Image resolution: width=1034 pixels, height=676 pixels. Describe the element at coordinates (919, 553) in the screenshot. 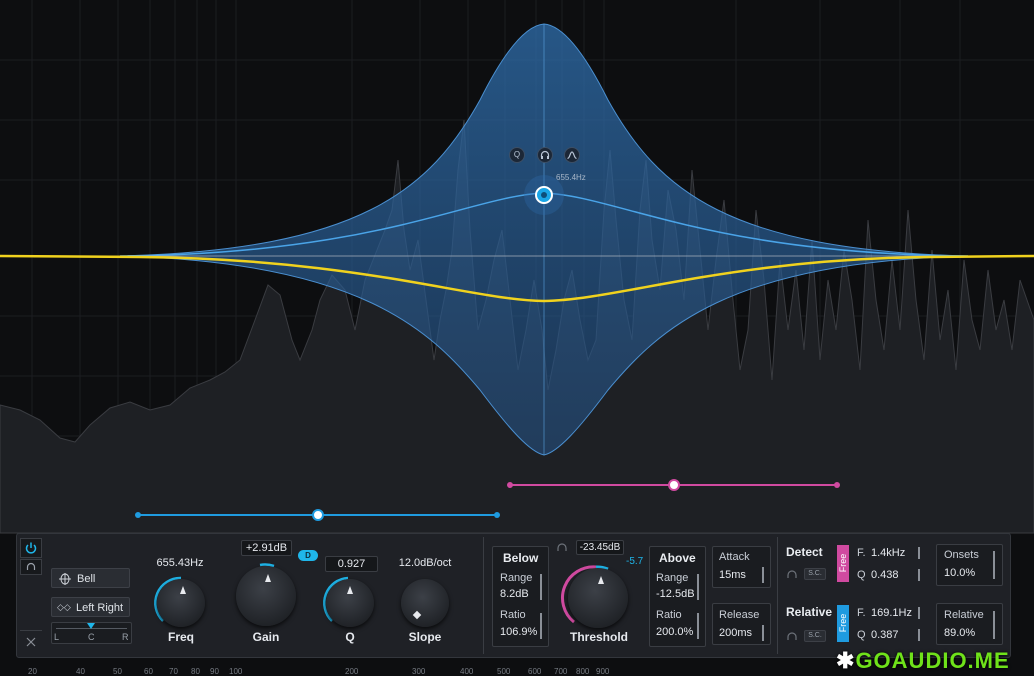

I see `detect-f-meter` at that location.